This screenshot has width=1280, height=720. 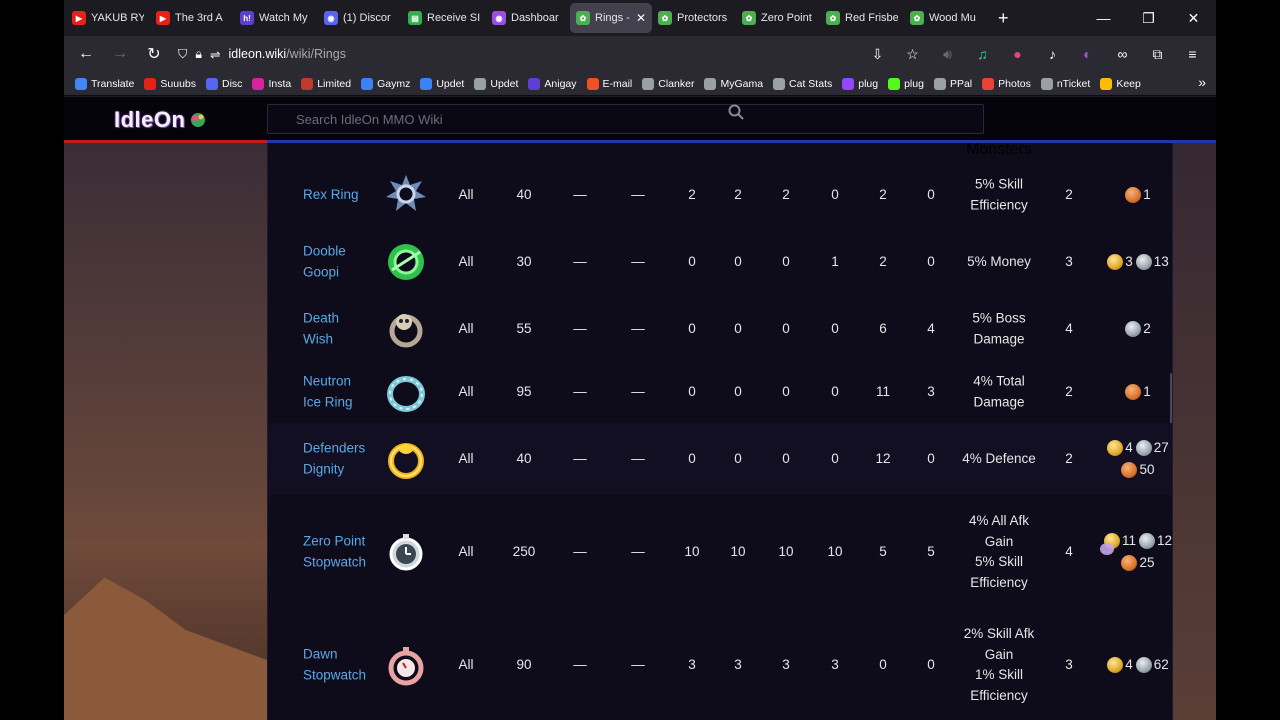 I want to click on effect-line: 4% Total, so click(x=999, y=381).